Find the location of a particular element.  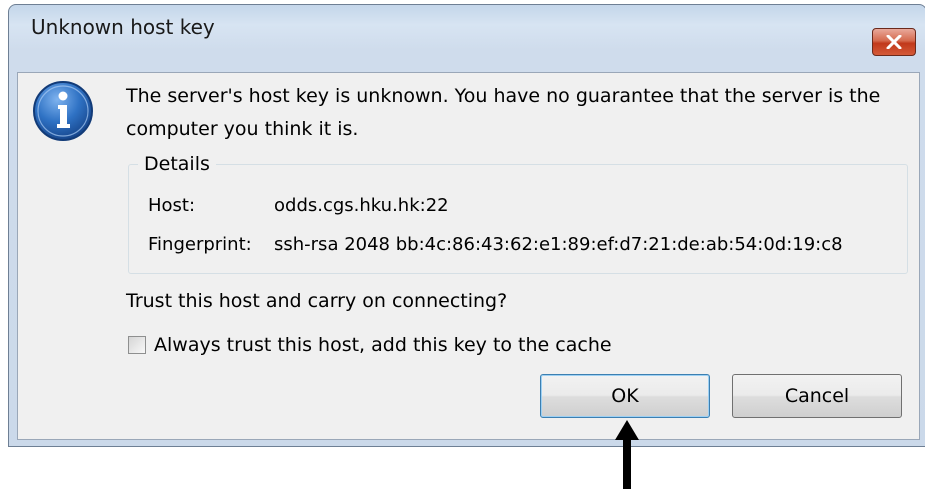

trust-prompt: Trust this host and carry on connecting? is located at coordinates (317, 301).